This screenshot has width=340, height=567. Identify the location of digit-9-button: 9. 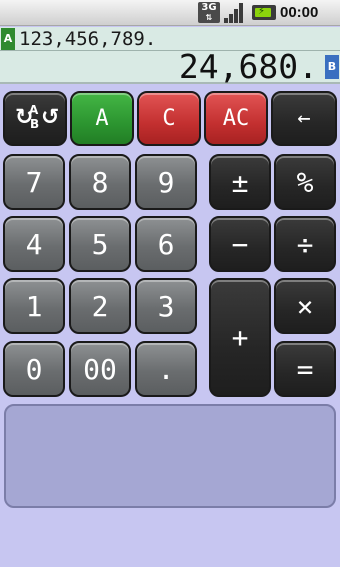
(166, 182).